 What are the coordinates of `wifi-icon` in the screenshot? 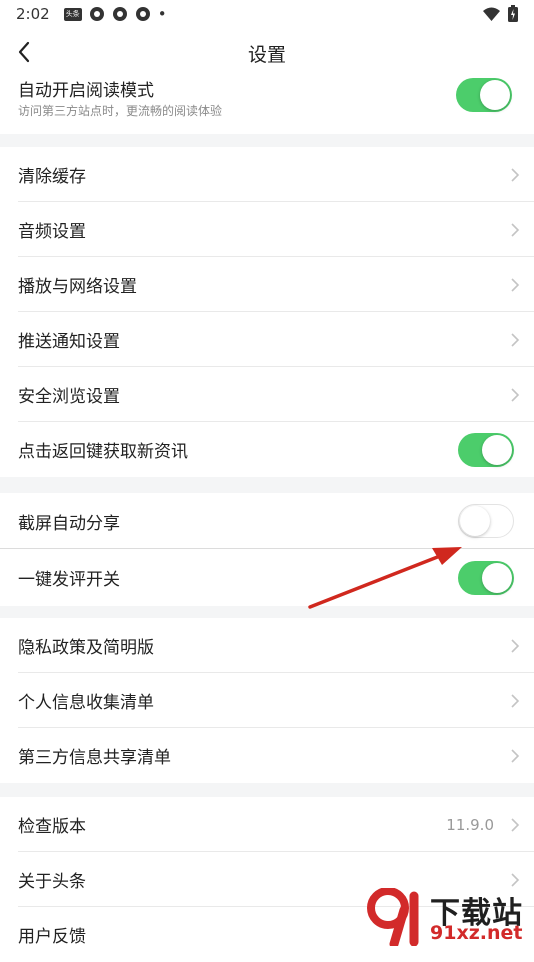 It's located at (491, 14).